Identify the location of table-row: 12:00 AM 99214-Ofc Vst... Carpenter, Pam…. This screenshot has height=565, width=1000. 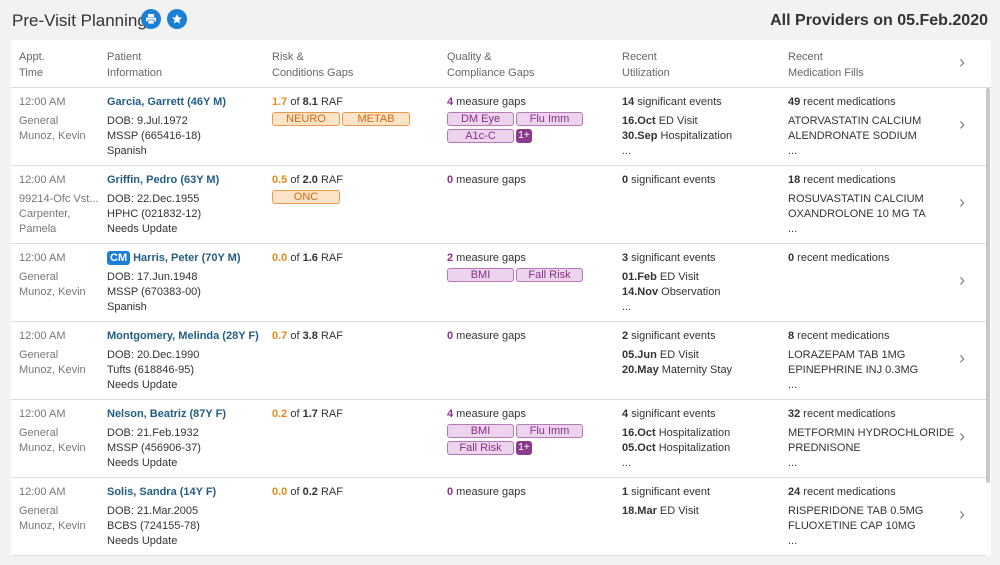
(498, 205).